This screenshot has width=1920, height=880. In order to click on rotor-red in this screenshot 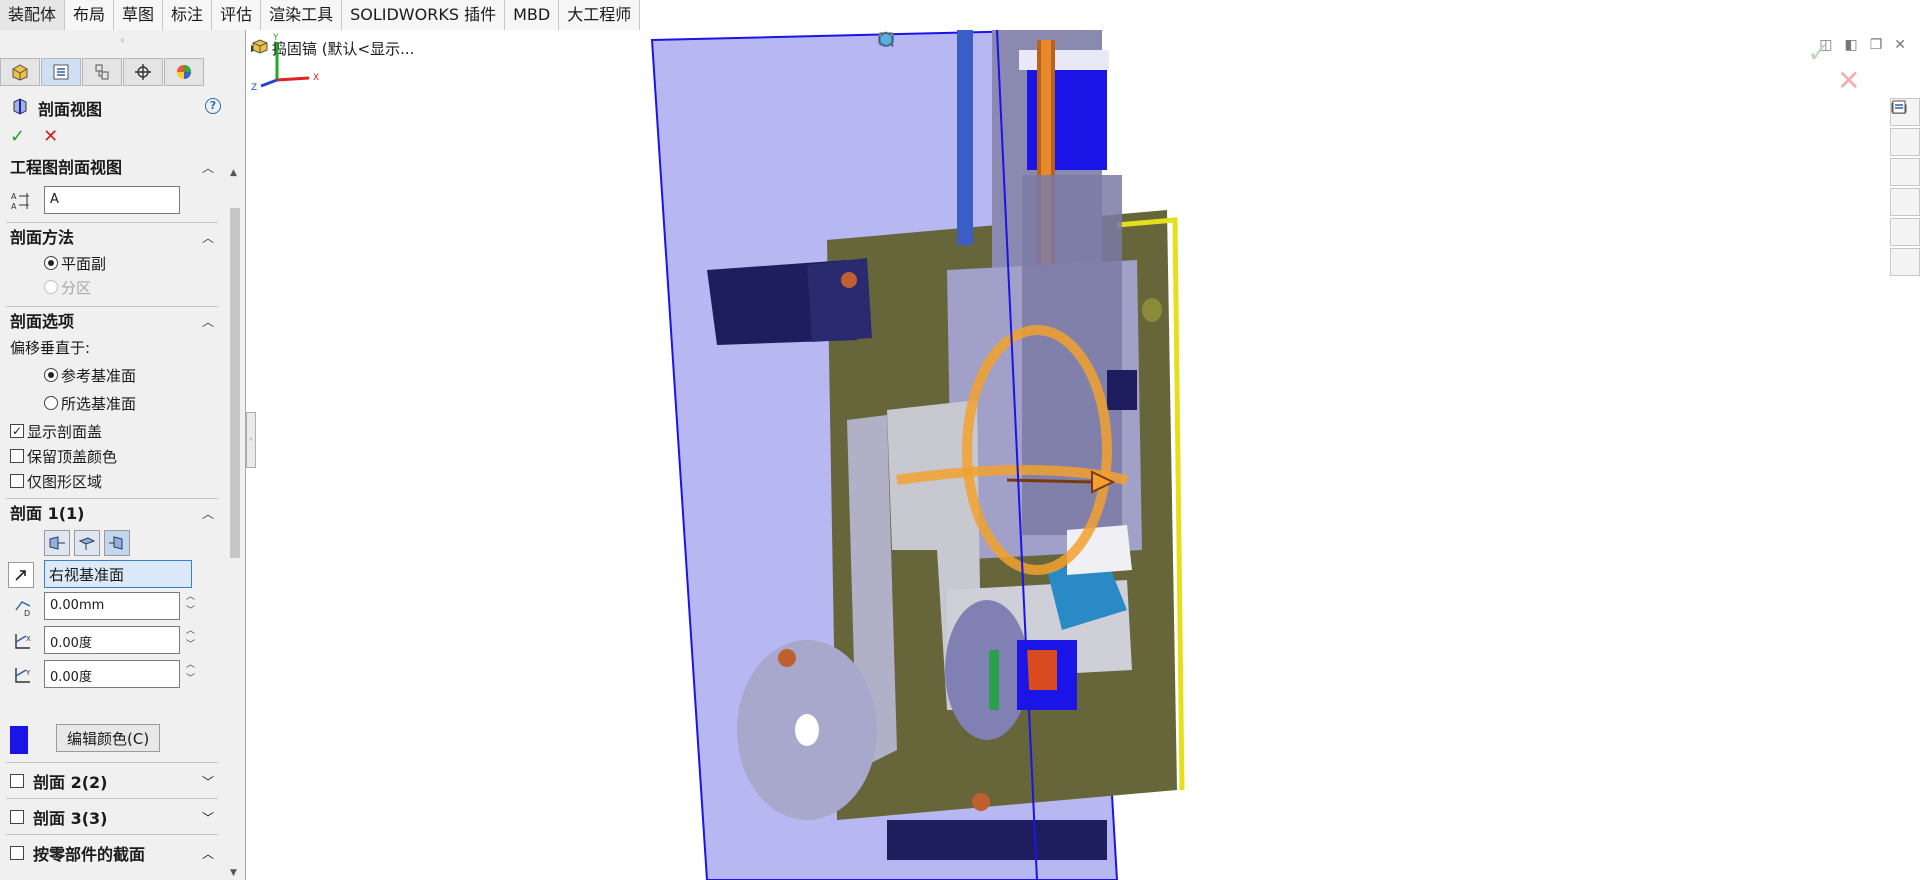, I will do `click(1042, 670)`.